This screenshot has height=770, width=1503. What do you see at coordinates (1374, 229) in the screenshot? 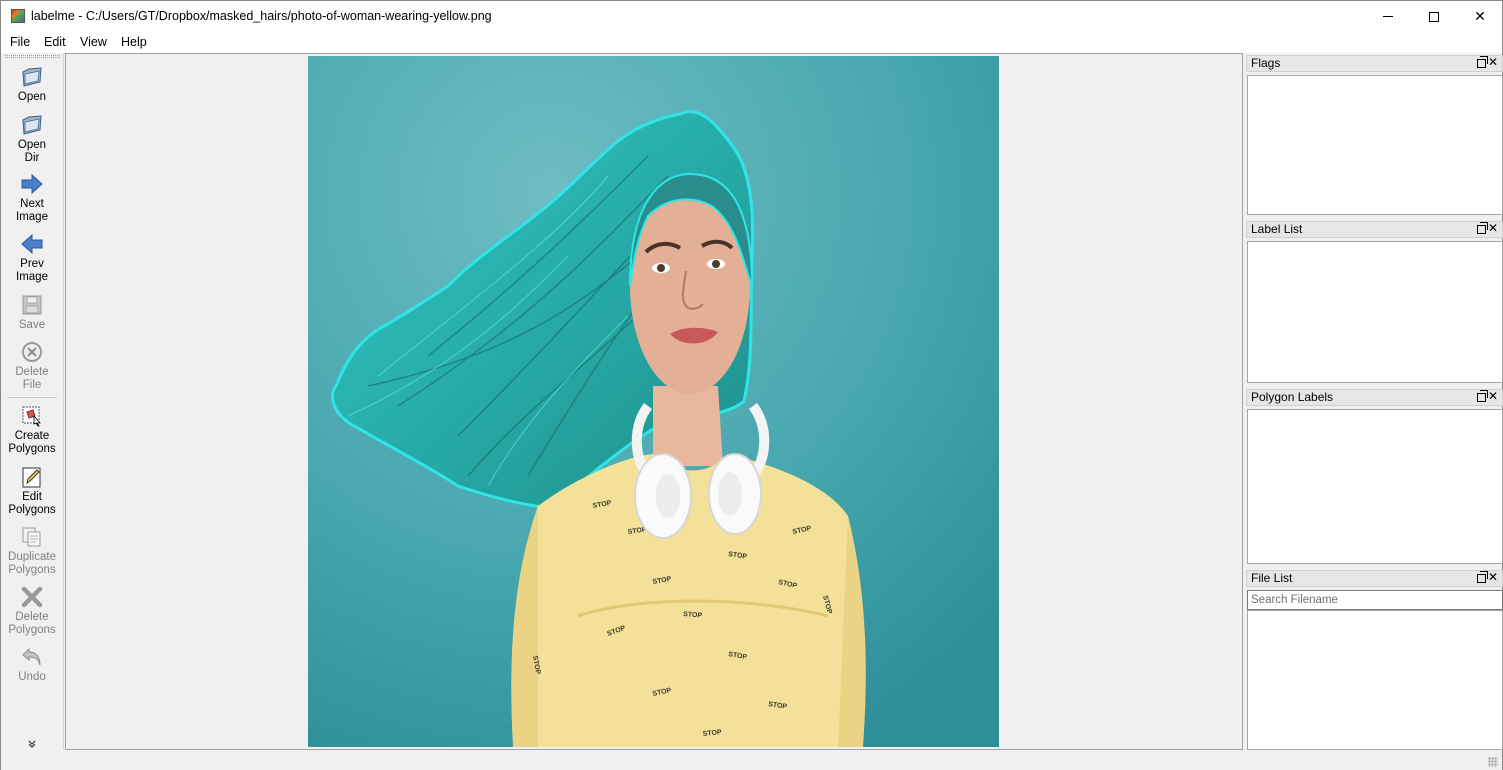
I see `label-list-dock-title: Label List ✕` at bounding box center [1374, 229].